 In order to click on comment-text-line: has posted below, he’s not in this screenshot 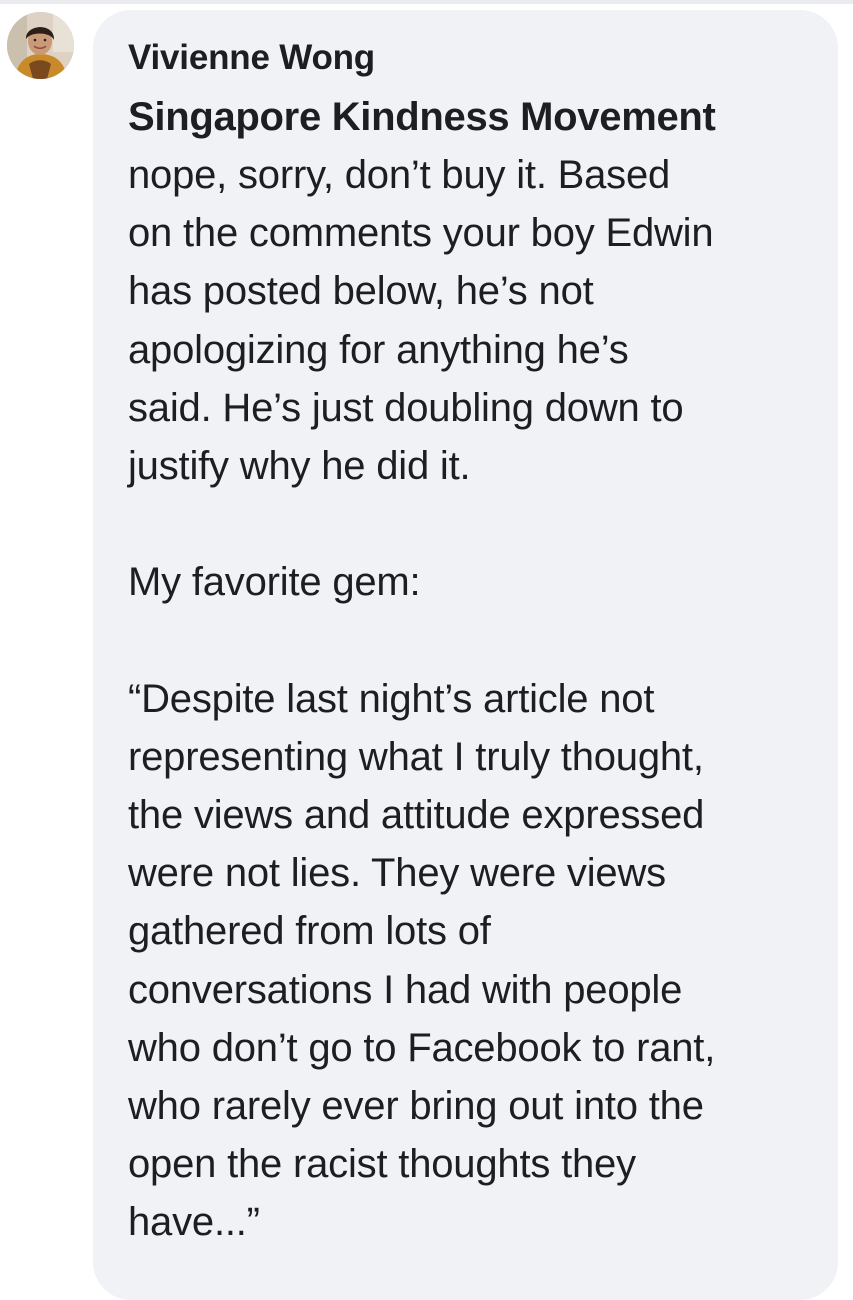, I will do `click(361, 291)`.